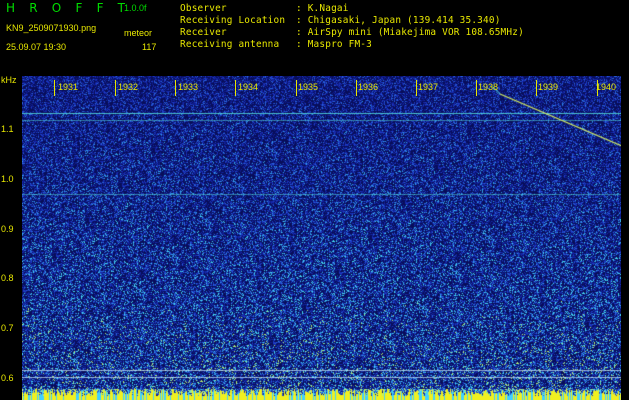  Describe the element at coordinates (606, 87) in the screenshot. I see `x-tick-label: 1940` at that location.